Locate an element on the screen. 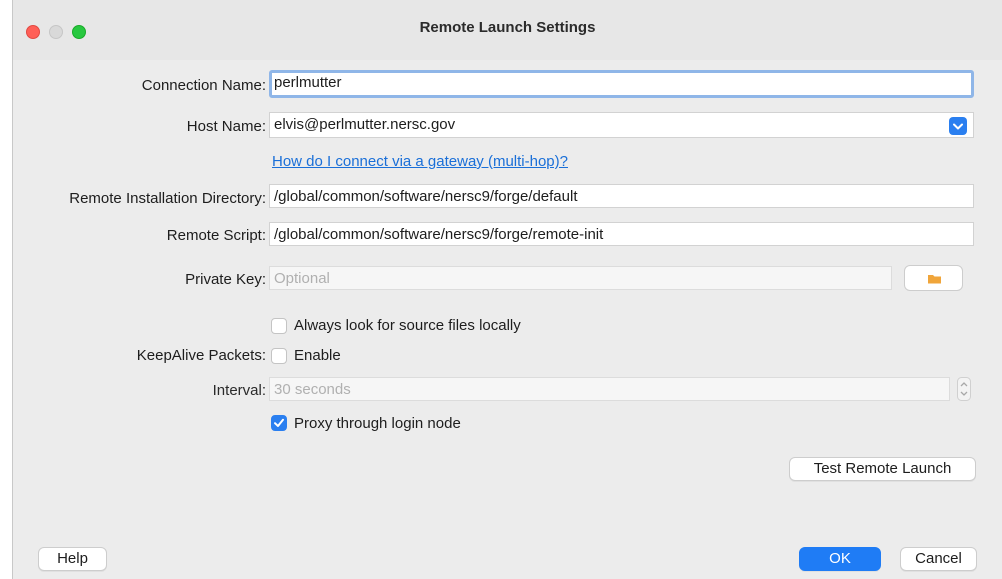 The width and height of the screenshot is (1002, 579). proxy-login-label: Proxy through login node is located at coordinates (377, 423).